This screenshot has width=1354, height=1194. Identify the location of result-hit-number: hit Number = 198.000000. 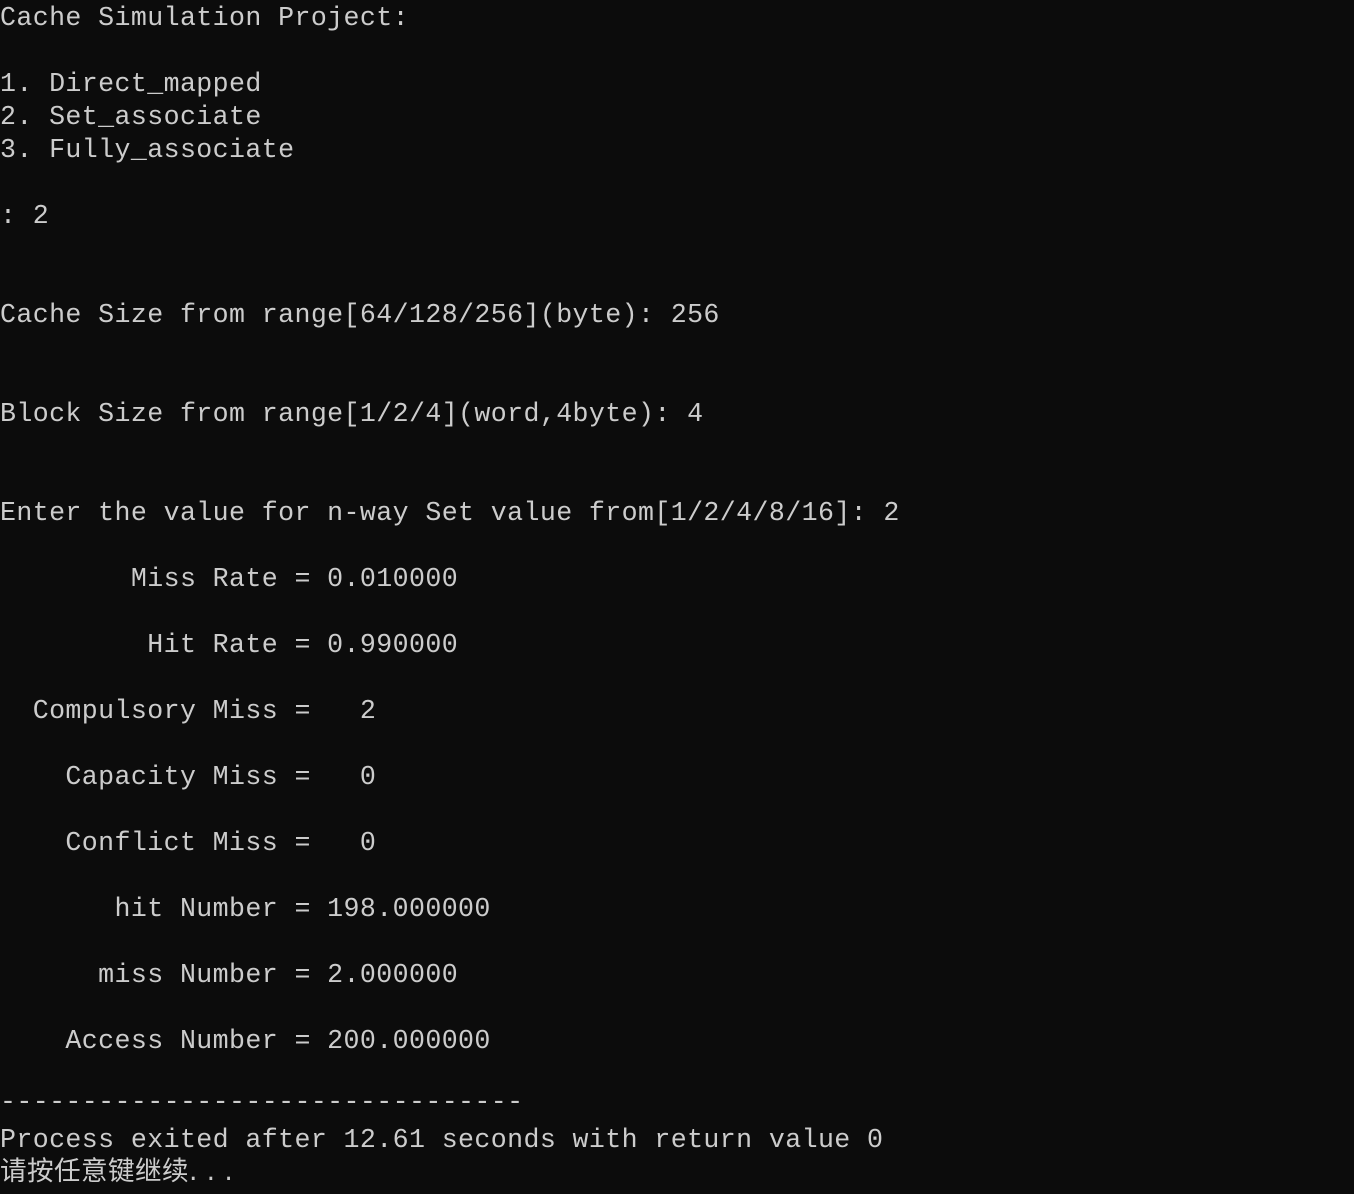
(245, 909).